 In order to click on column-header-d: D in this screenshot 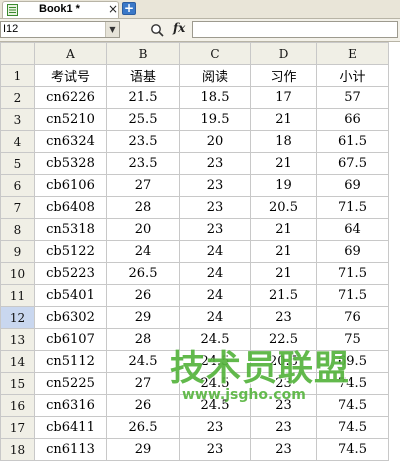, I will do `click(283, 53)`.